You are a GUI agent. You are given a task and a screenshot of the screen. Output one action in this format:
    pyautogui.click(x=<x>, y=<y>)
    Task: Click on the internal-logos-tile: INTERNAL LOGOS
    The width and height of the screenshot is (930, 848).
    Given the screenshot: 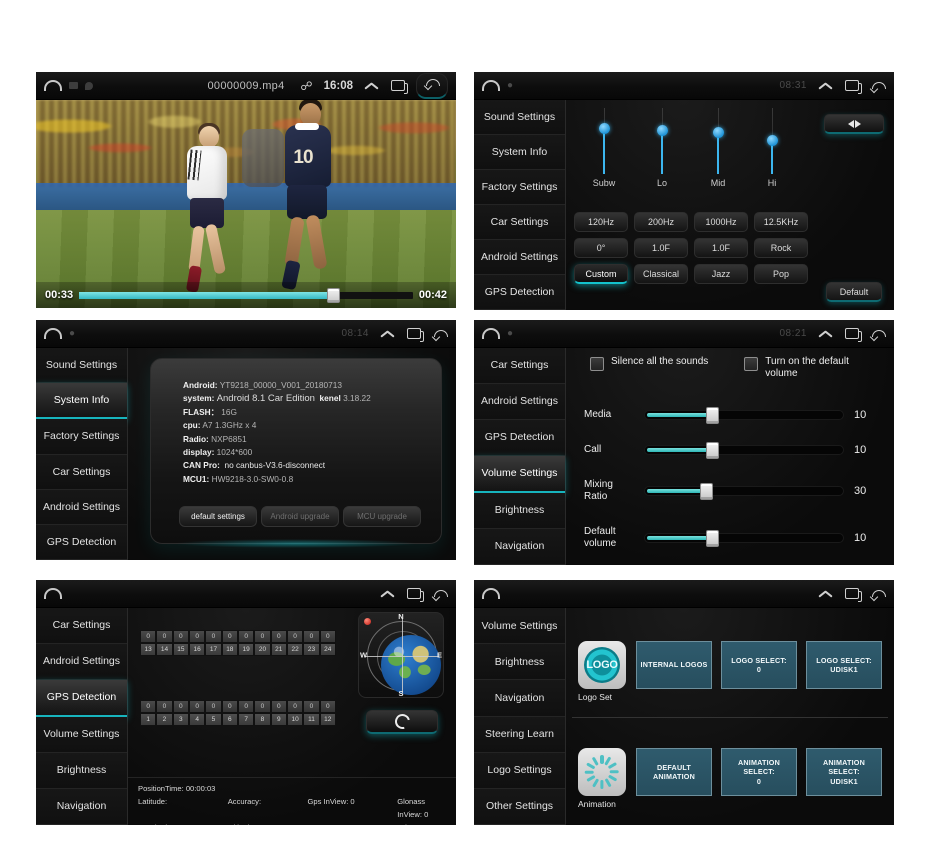 What is the action you would take?
    pyautogui.click(x=674, y=665)
    